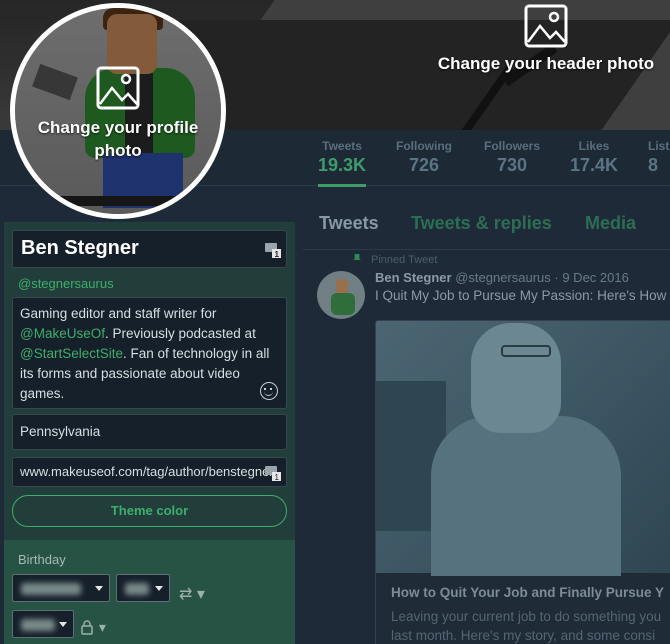 The height and width of the screenshot is (644, 670). Describe the element at coordinates (546, 63) in the screenshot. I see `change-header-photo-label: Change your header photo` at that location.